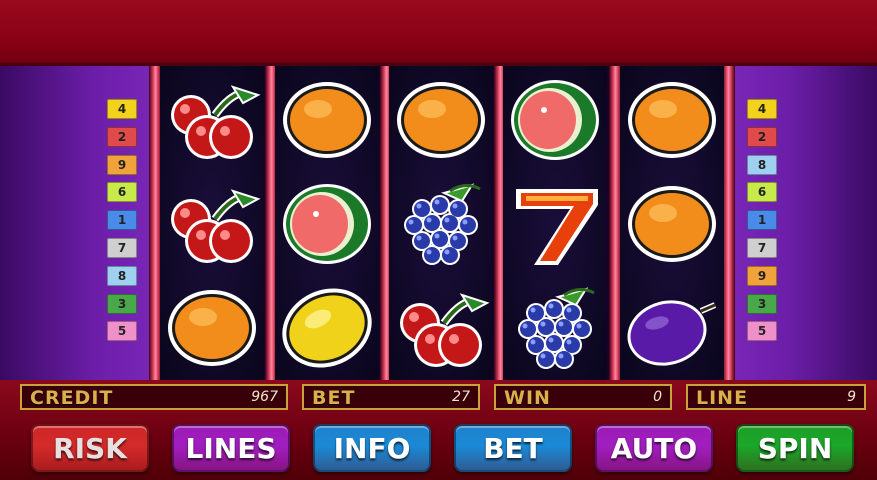 This screenshot has width=877, height=480. Describe the element at coordinates (461, 397) in the screenshot. I see `bet-value: 27` at that location.